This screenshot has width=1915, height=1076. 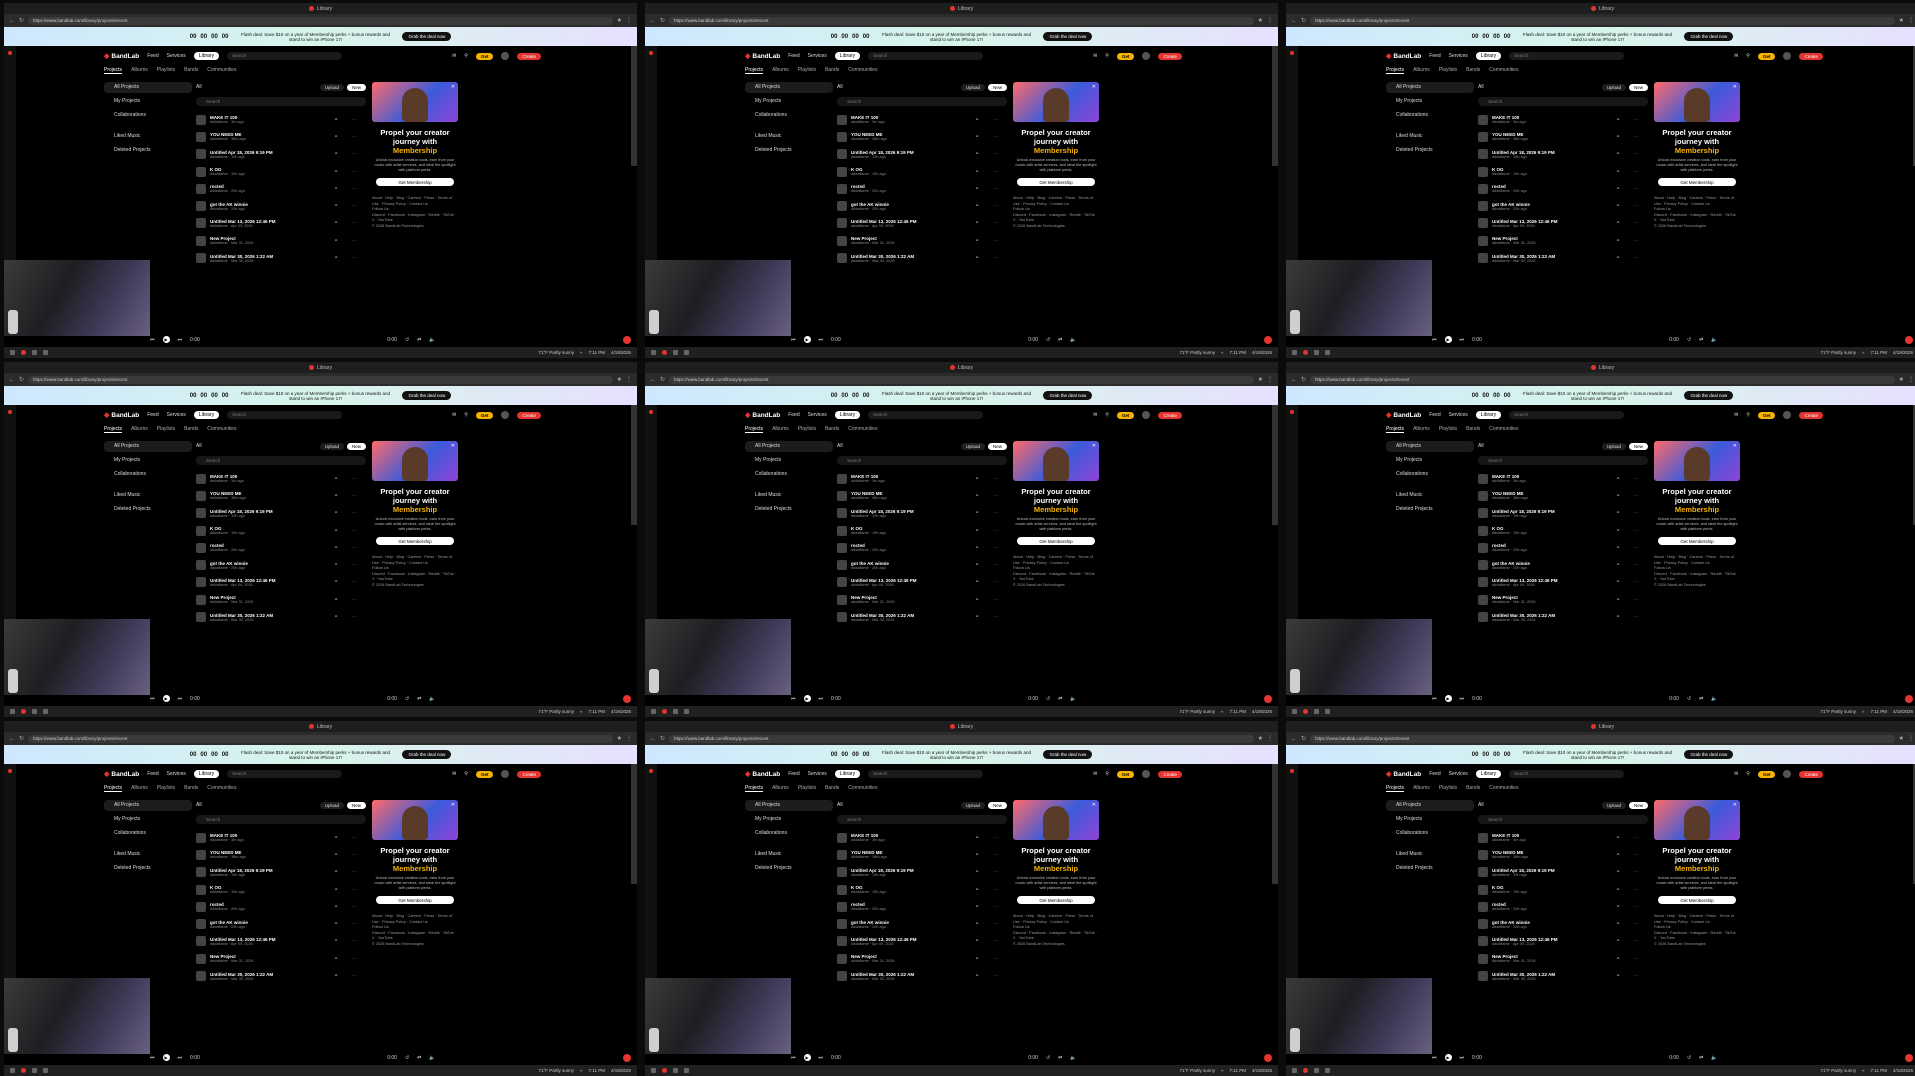 What do you see at coordinates (1503, 429) in the screenshot?
I see `tab-communities: Communities` at bounding box center [1503, 429].